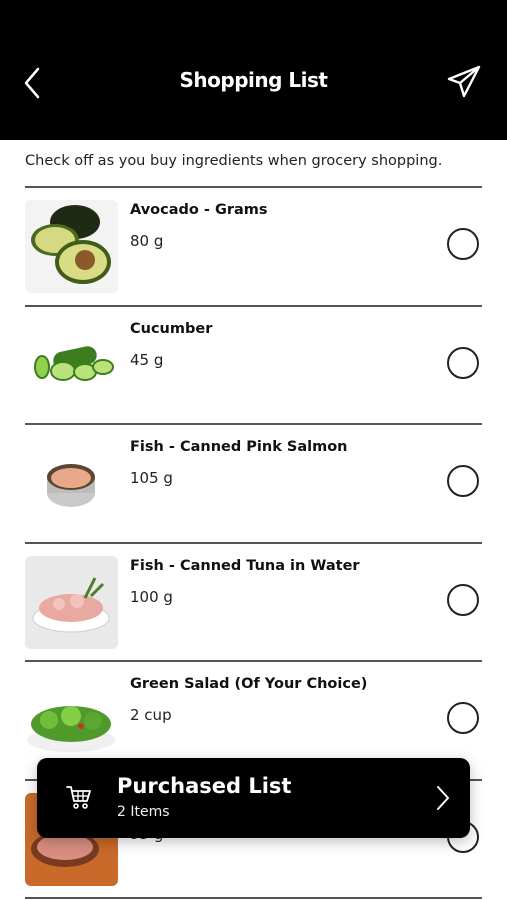 This screenshot has height=900, width=507. I want to click on item-name: Fish - Canned Tuna in Water, so click(245, 565).